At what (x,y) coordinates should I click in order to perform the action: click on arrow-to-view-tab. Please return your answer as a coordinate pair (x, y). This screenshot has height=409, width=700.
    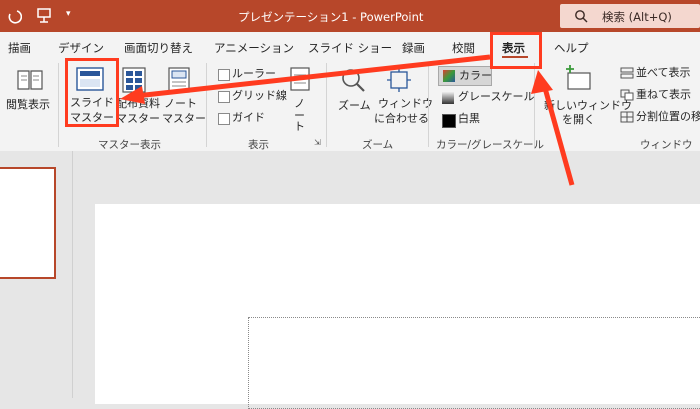
    Looking at the image, I should click on (558, 136).